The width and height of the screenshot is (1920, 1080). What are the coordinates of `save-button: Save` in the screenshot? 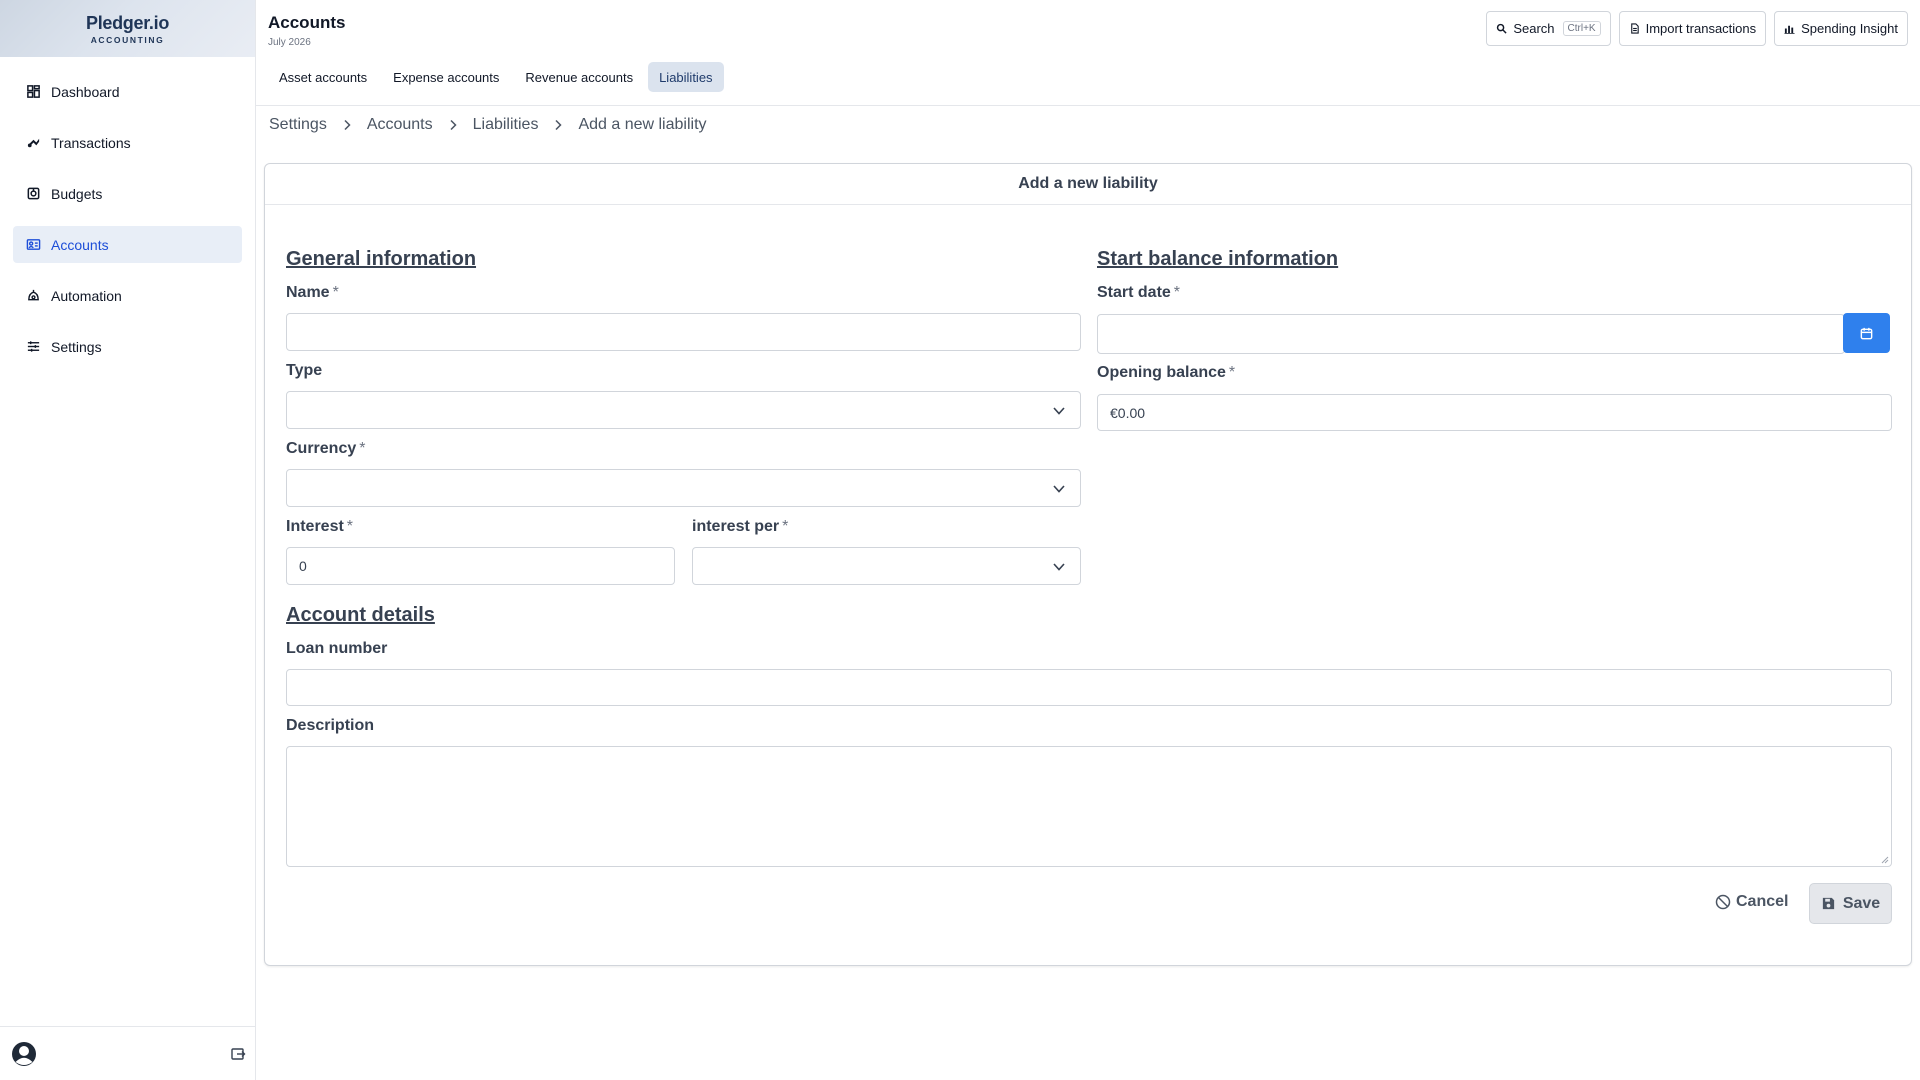 It's located at (1850, 903).